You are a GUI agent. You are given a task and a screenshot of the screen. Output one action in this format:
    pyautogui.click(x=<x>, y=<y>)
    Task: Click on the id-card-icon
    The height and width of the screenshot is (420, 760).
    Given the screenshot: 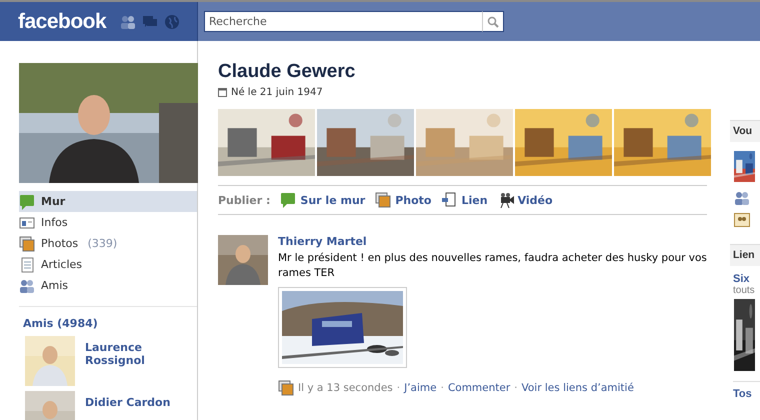 What is the action you would take?
    pyautogui.click(x=27, y=222)
    